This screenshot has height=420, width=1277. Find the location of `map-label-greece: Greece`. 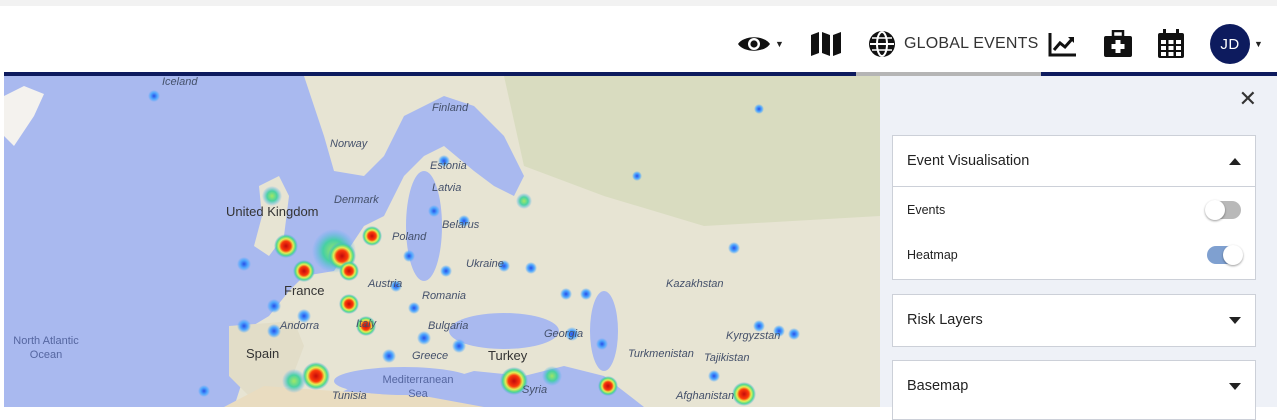

map-label-greece: Greece is located at coordinates (430, 356).